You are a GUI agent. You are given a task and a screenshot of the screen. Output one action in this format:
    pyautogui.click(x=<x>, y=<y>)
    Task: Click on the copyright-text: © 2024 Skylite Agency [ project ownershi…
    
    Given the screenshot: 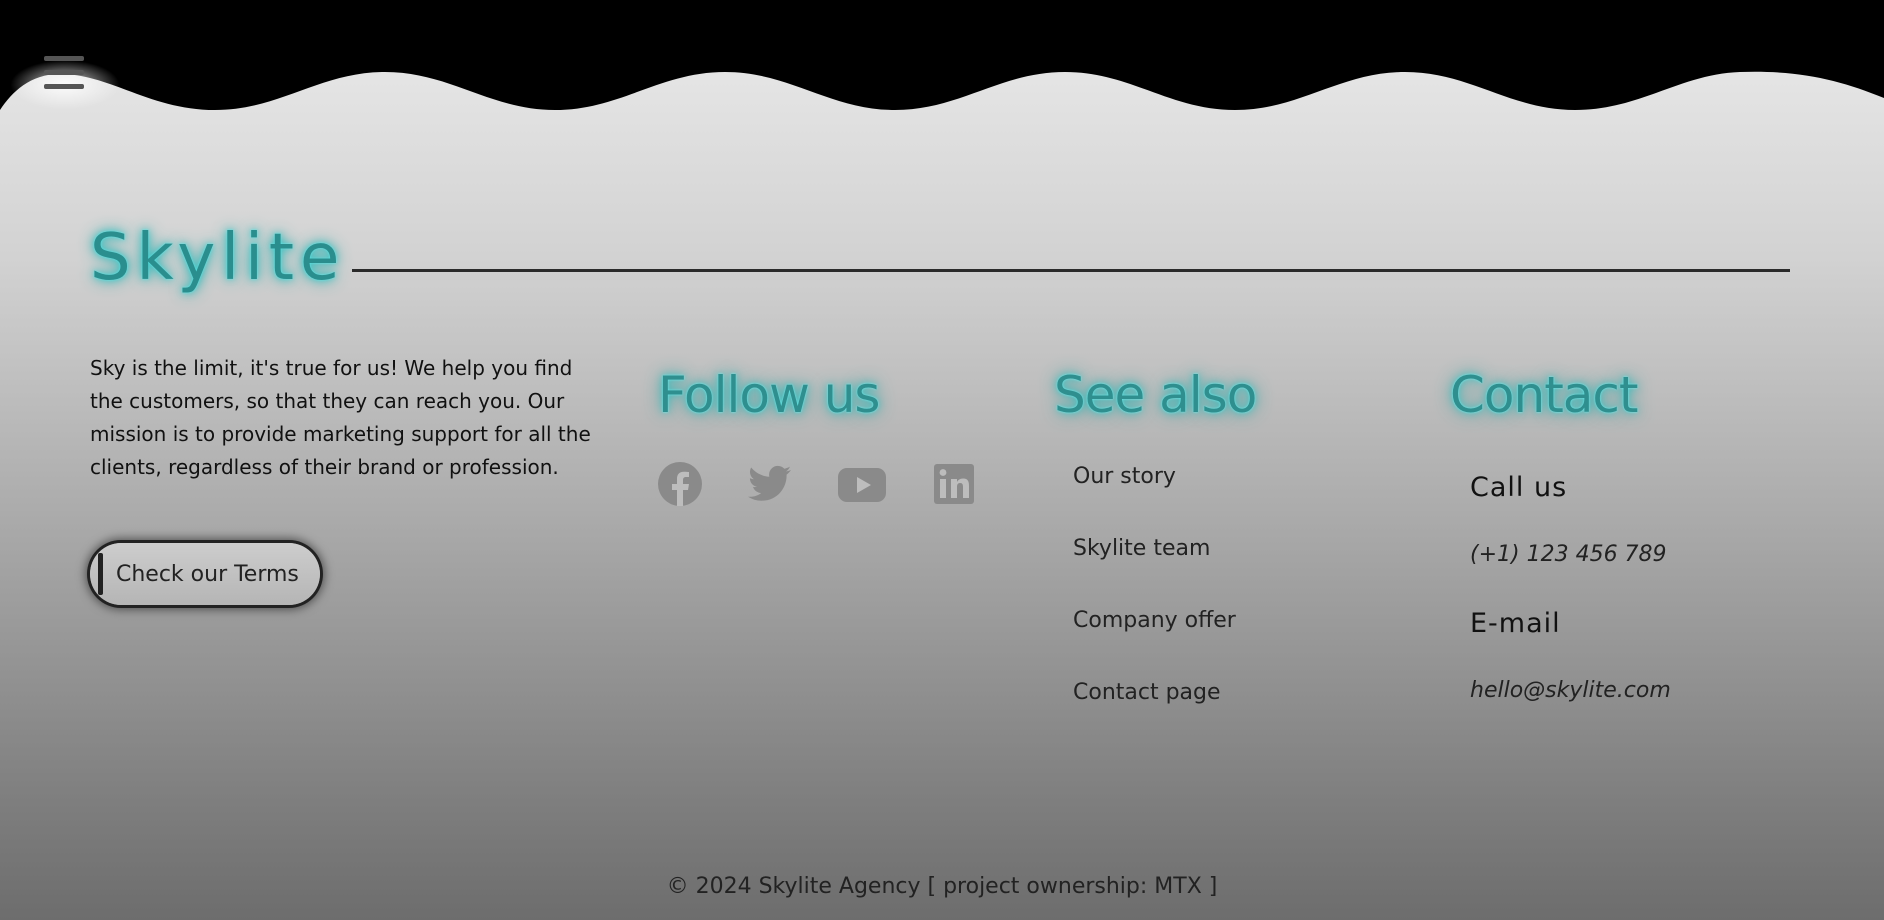 What is the action you would take?
    pyautogui.click(x=942, y=886)
    